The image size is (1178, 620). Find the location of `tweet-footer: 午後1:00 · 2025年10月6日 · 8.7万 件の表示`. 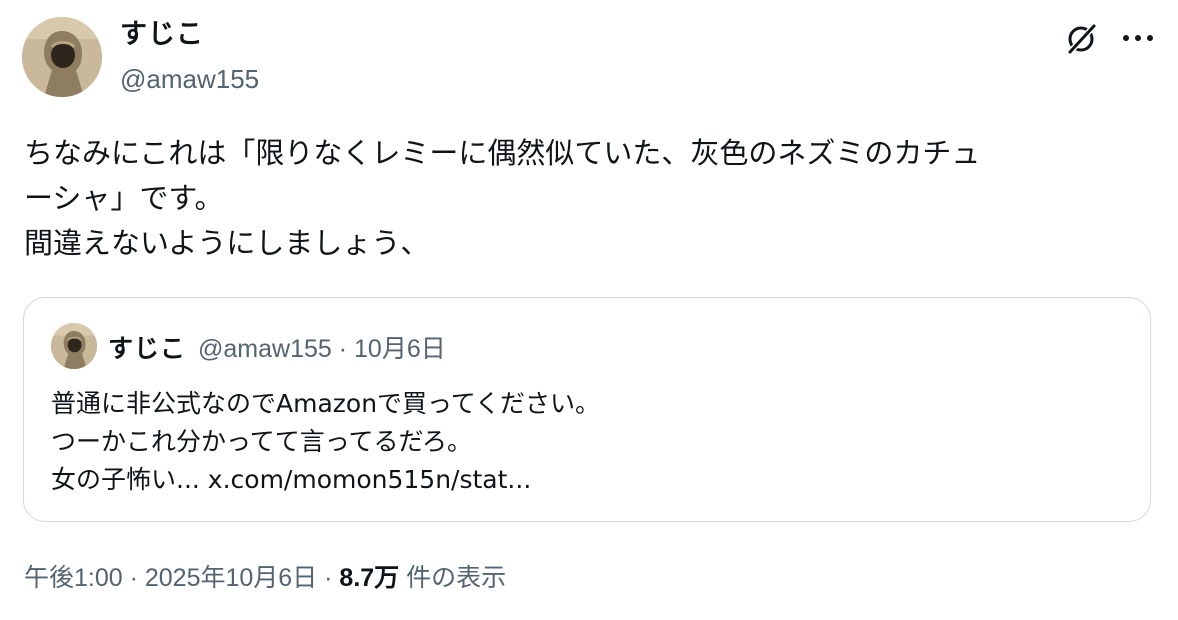

tweet-footer: 午後1:00 · 2025年10月6日 · 8.7万 件の表示 is located at coordinates (265, 578).